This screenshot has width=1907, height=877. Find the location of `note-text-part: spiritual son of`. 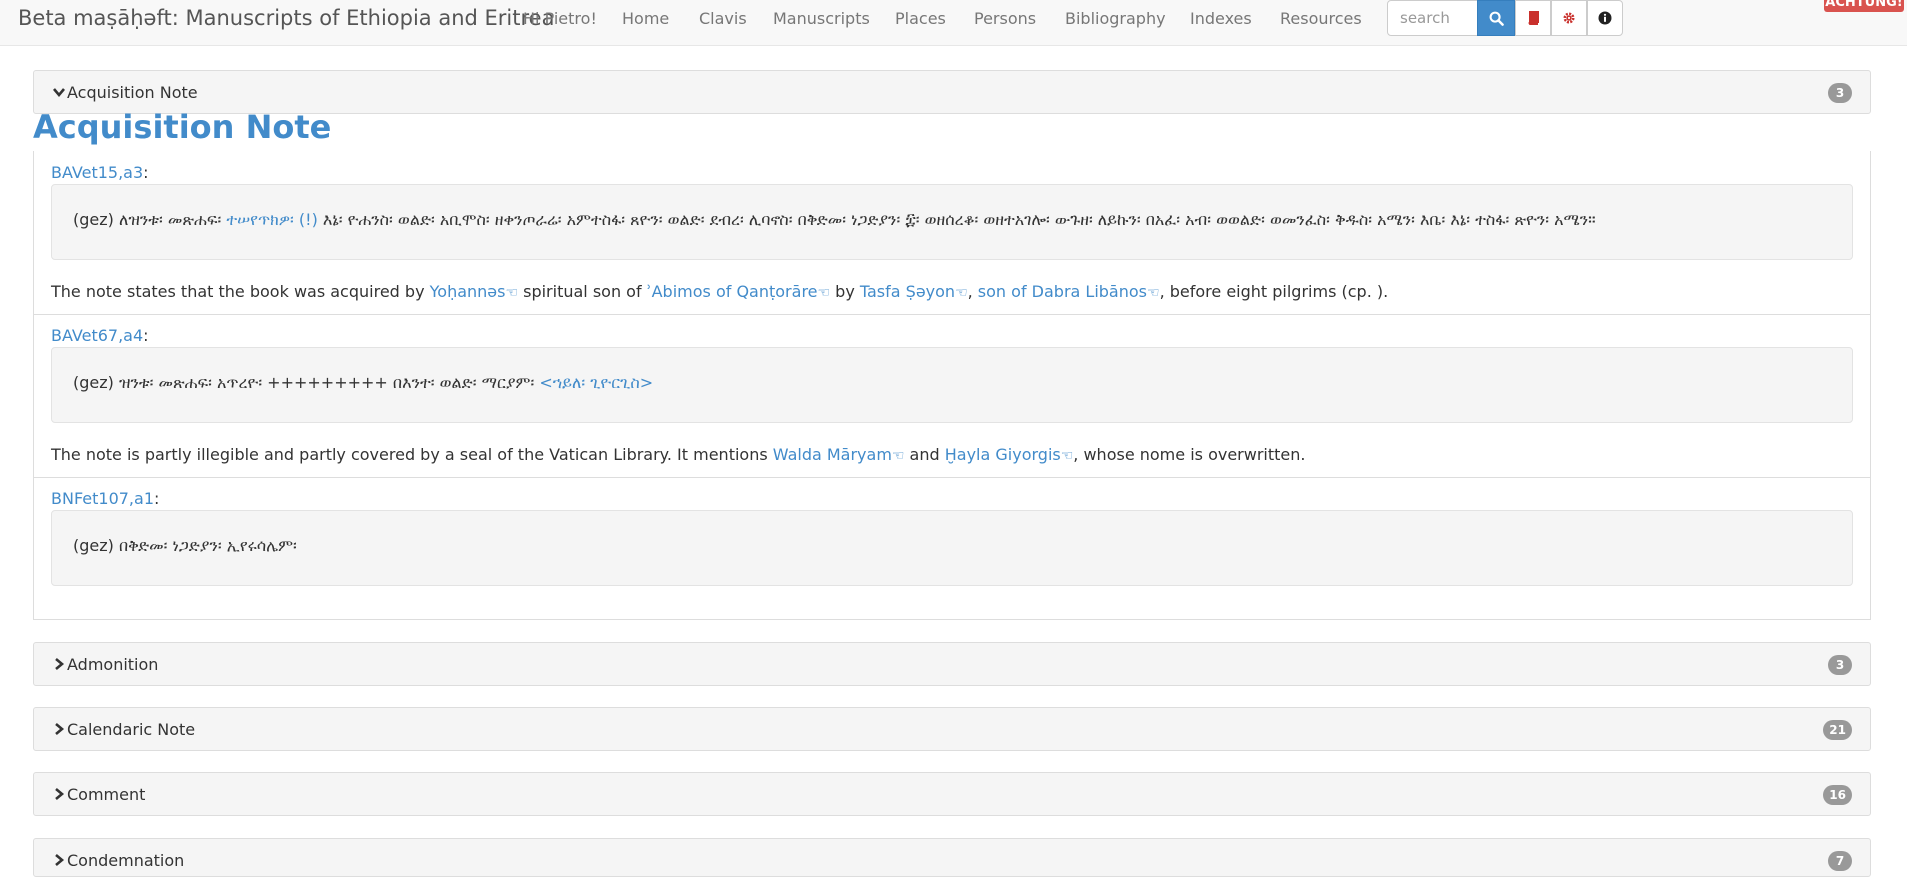

note-text-part: spiritual son of is located at coordinates (582, 291).